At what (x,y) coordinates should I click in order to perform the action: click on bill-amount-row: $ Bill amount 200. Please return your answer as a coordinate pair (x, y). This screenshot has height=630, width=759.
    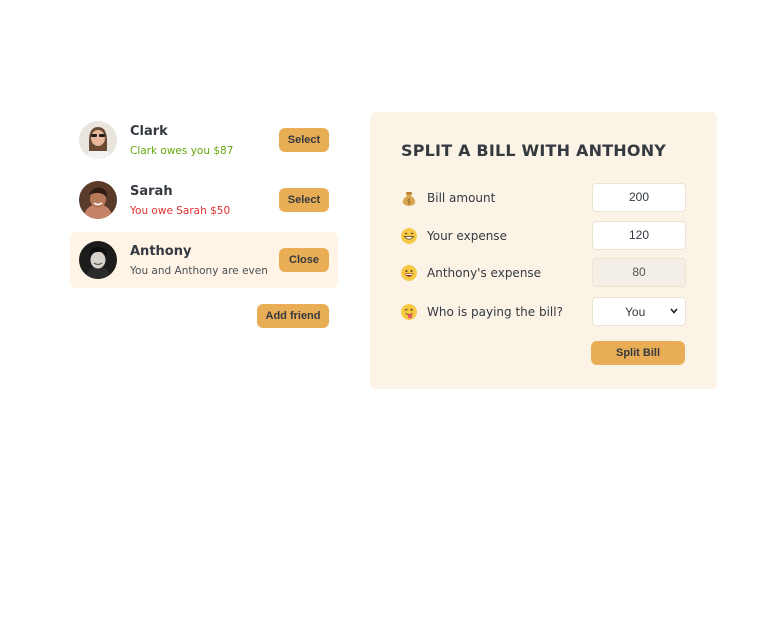
    Looking at the image, I should click on (543, 198).